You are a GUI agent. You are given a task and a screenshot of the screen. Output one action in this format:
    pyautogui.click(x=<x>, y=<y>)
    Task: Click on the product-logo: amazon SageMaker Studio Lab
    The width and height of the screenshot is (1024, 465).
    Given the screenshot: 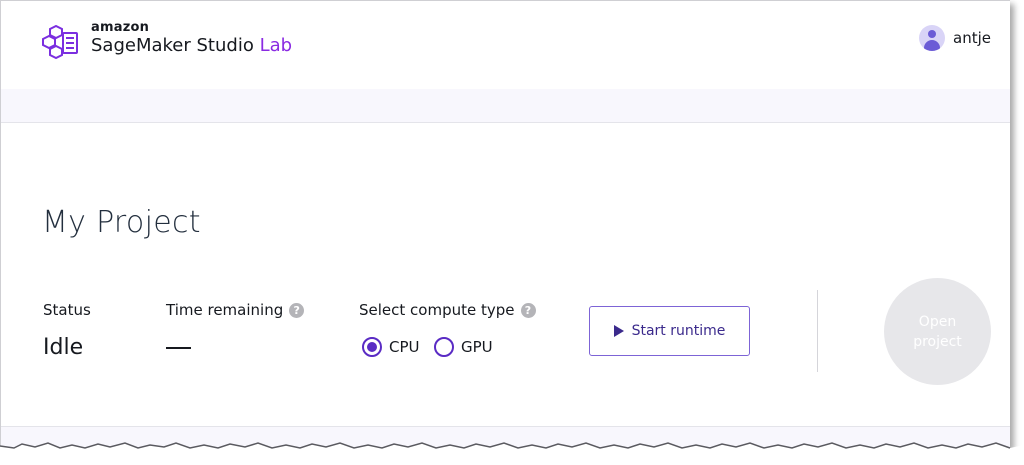 What is the action you would take?
    pyautogui.click(x=191, y=38)
    